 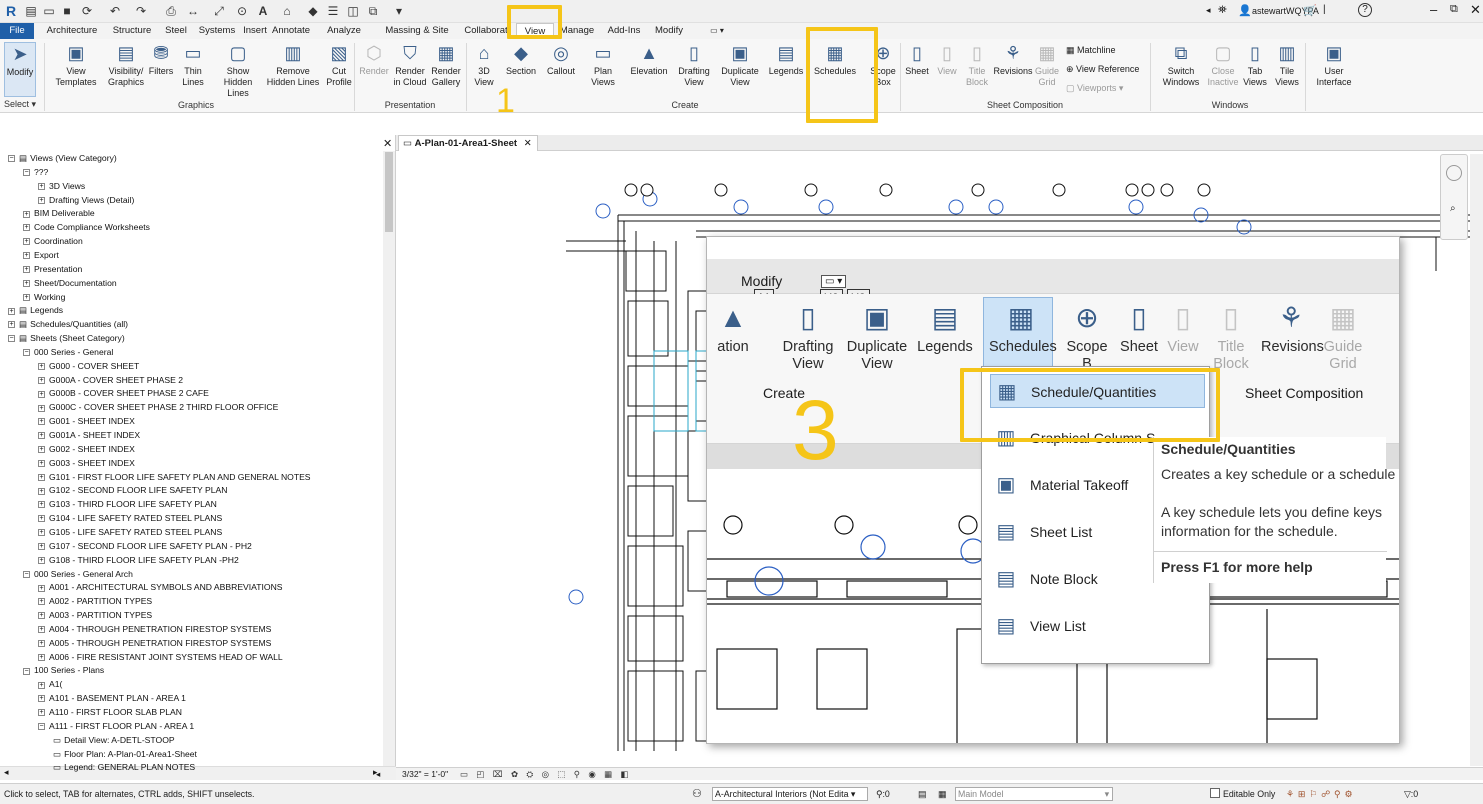 What do you see at coordinates (1087, 337) in the screenshot?
I see `zoom-scope-b-button: ⊕ Scope B` at bounding box center [1087, 337].